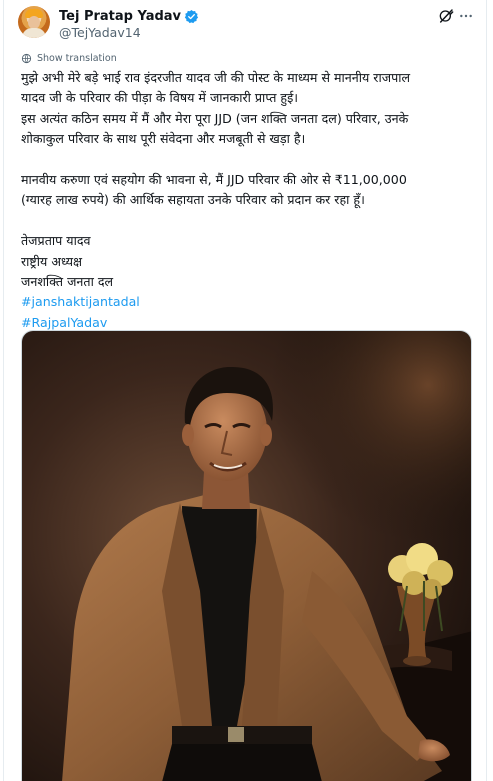  I want to click on grok-icon, so click(446, 16).